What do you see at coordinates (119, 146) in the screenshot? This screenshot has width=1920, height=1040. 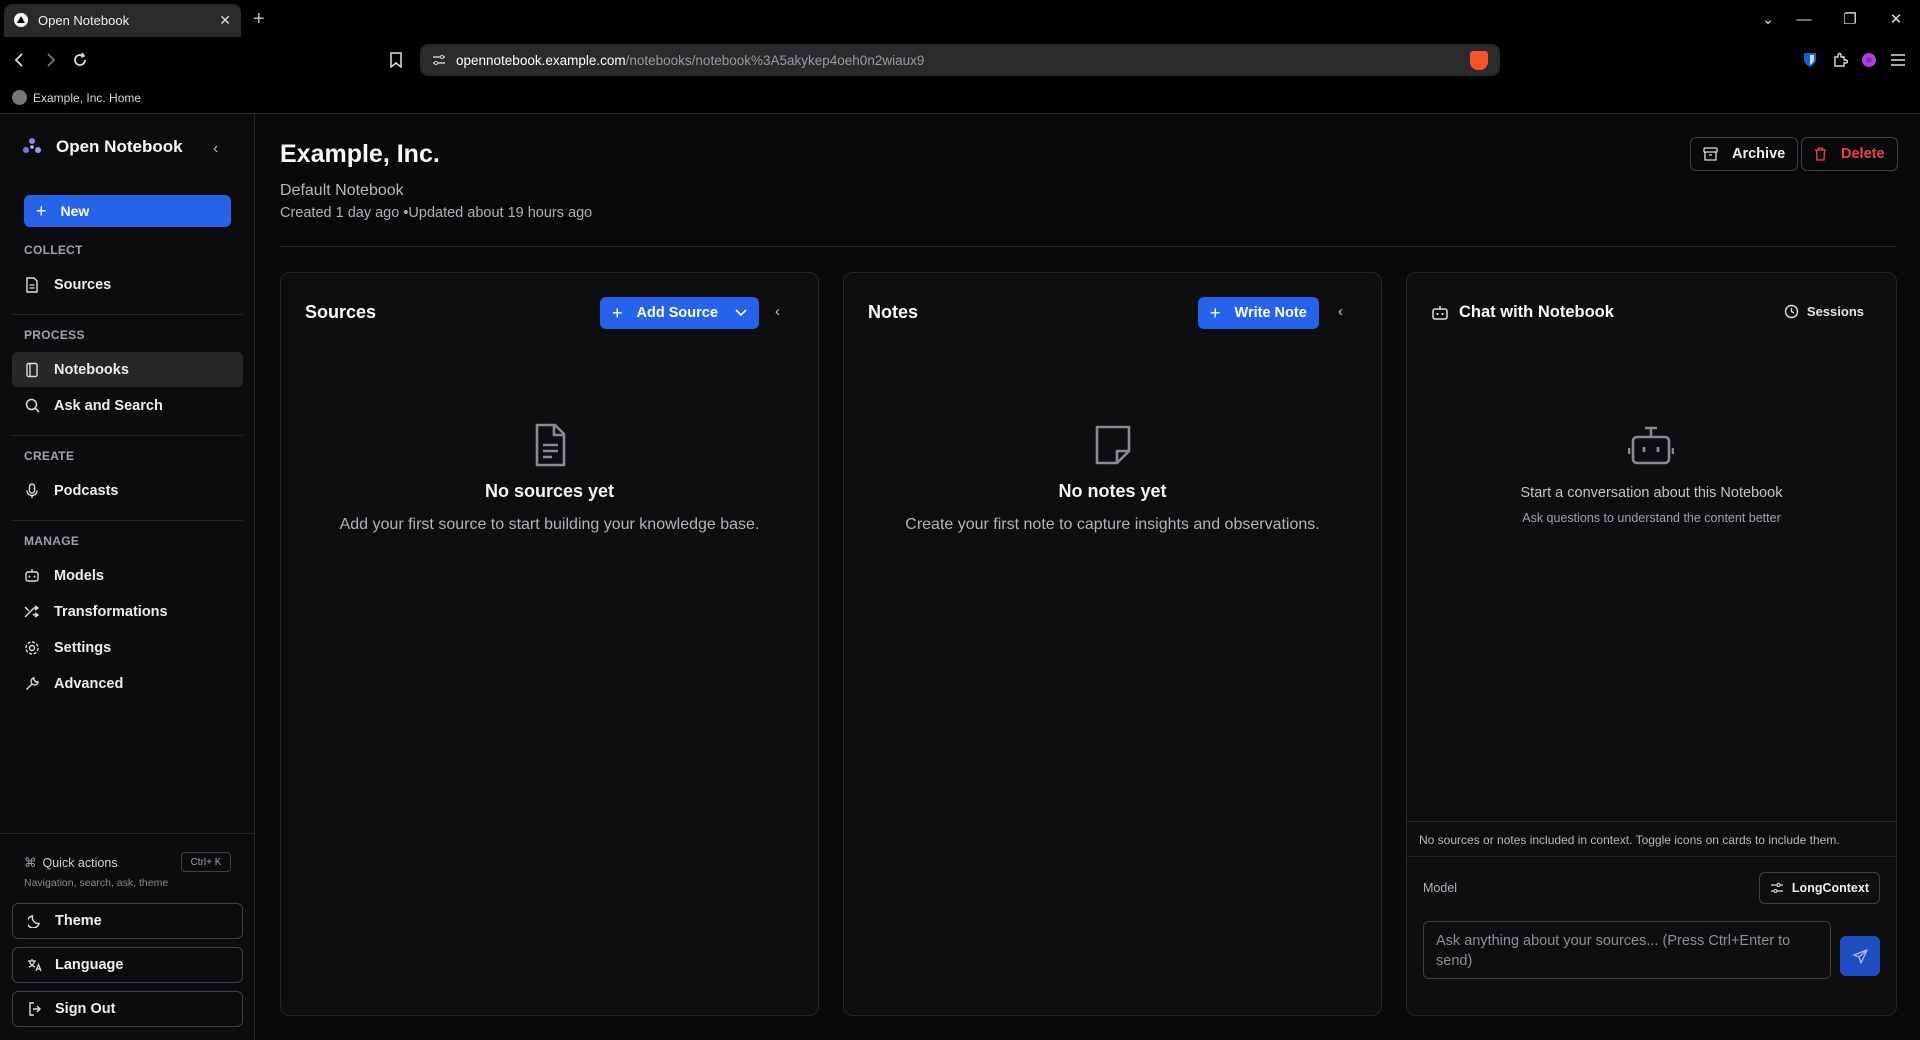 I see `brand-name: Open Notebook` at bounding box center [119, 146].